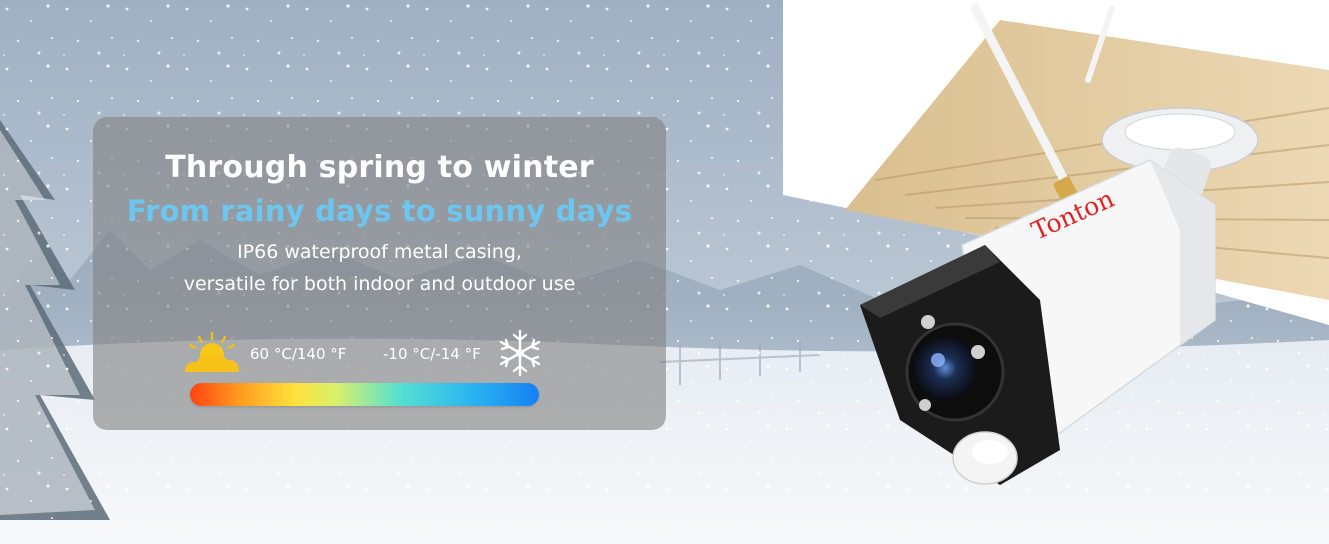 This screenshot has width=1329, height=544. What do you see at coordinates (364, 394) in the screenshot?
I see `temperature-range-bar` at bounding box center [364, 394].